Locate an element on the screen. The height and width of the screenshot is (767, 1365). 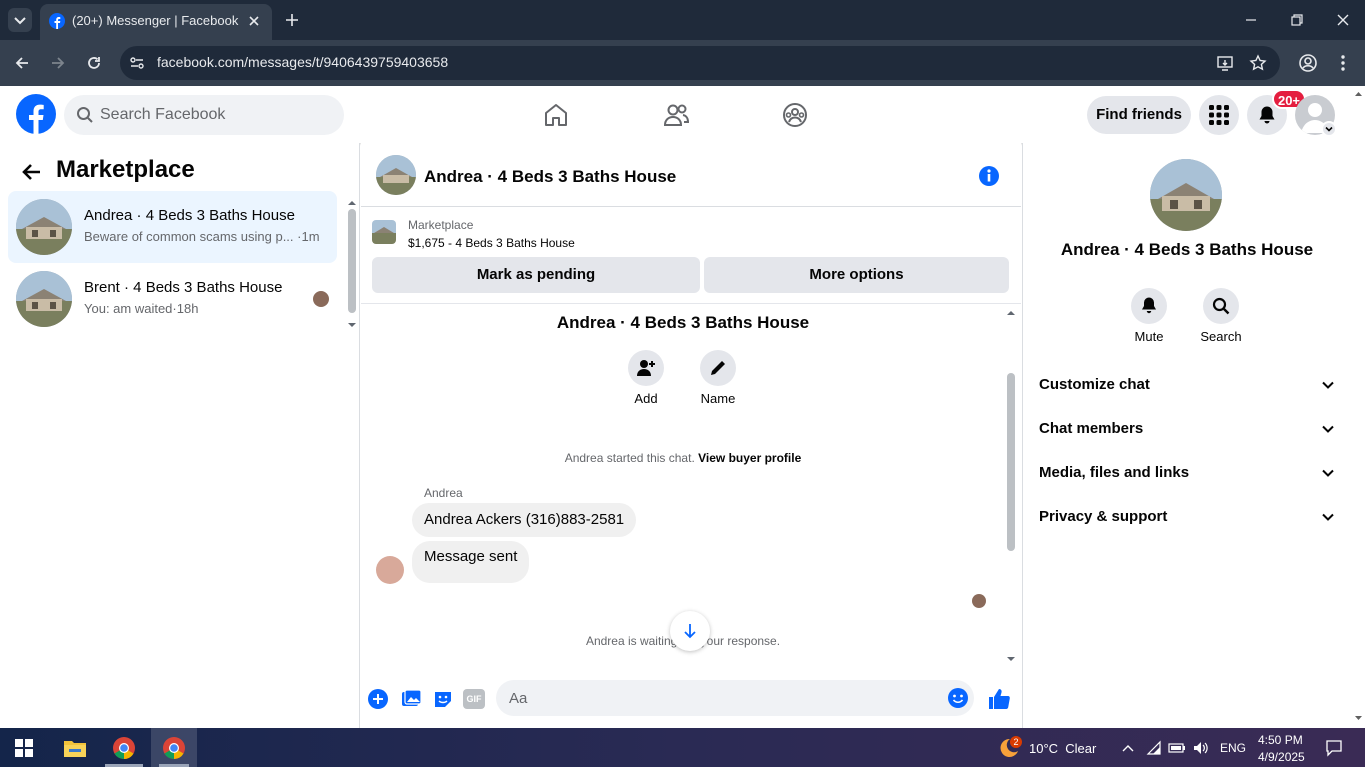
info-icon is located at coordinates (989, 176).